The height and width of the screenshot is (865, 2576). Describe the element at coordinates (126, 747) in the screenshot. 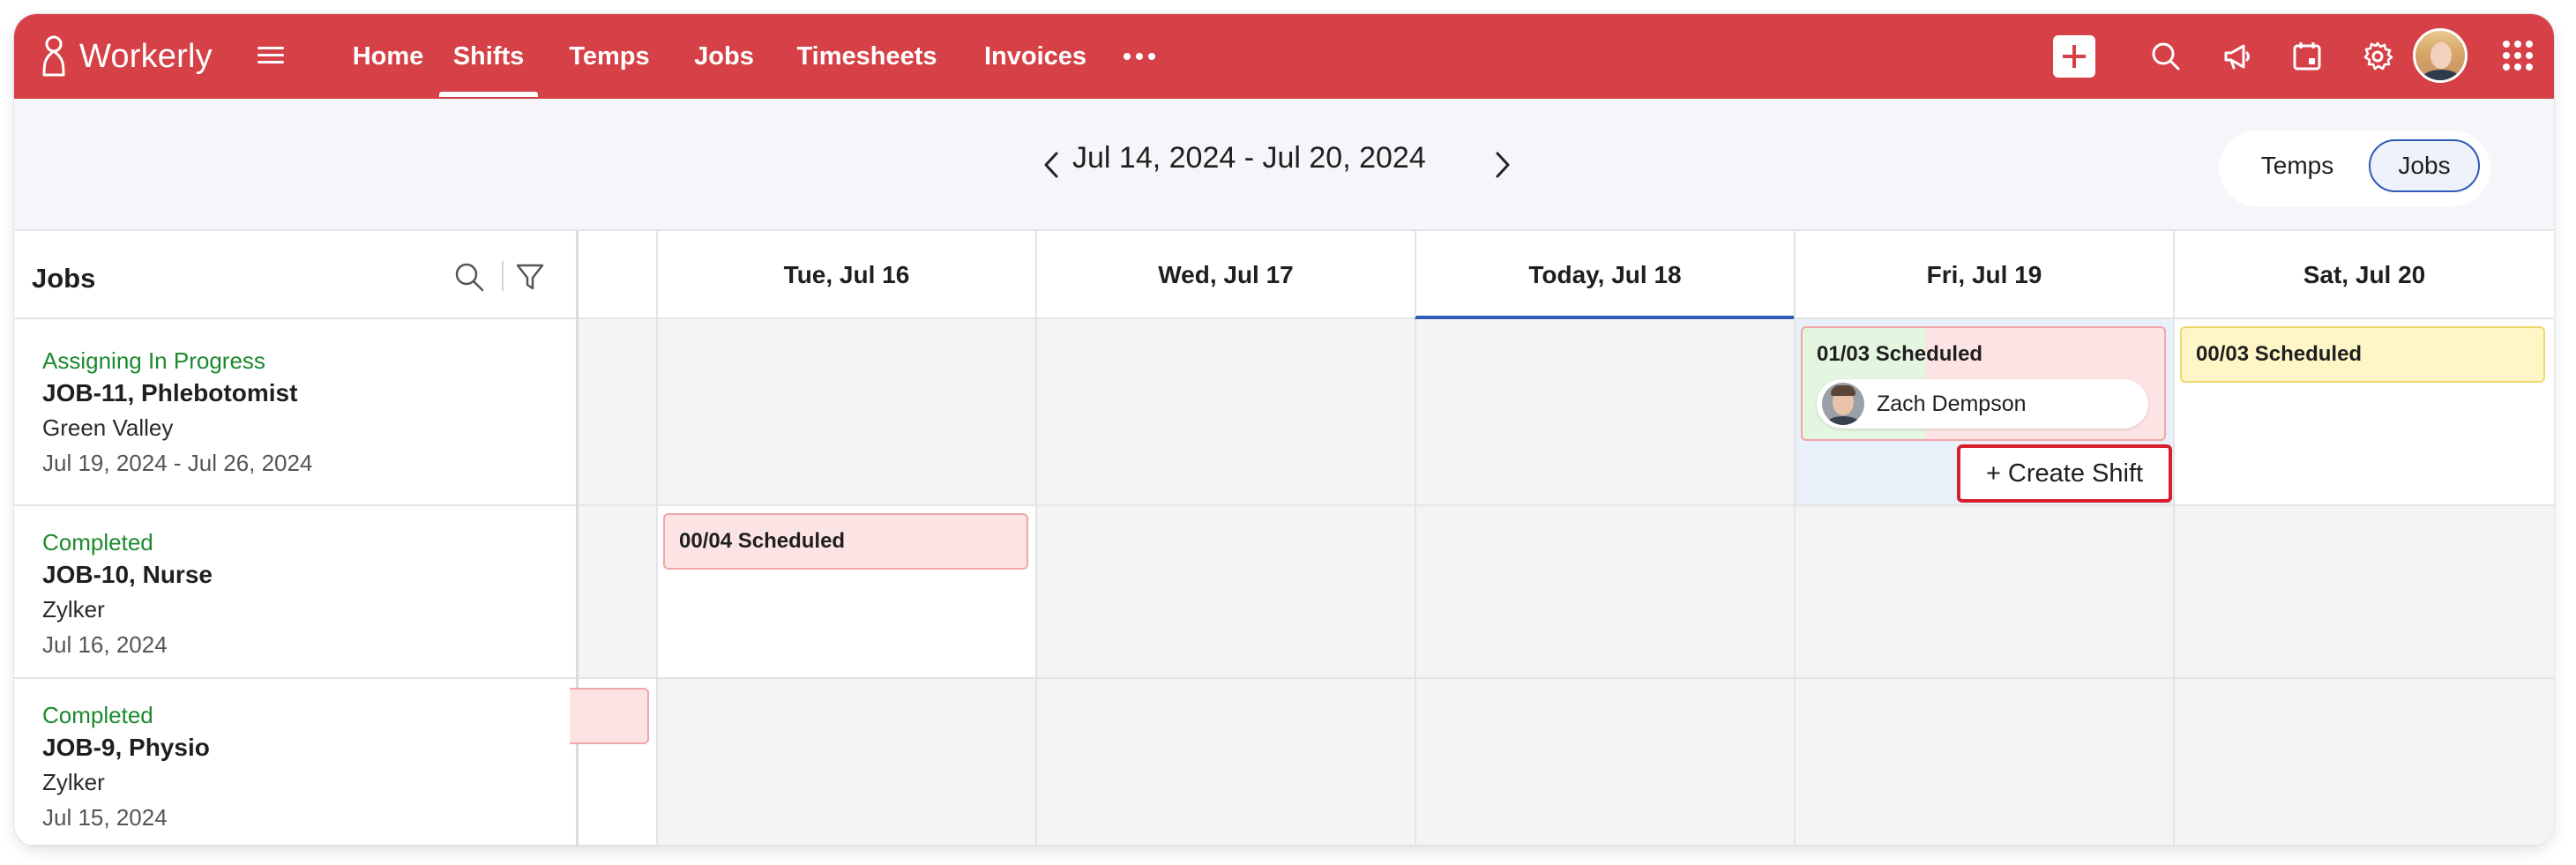

I see `job-title: JOB-9, Physio` at that location.